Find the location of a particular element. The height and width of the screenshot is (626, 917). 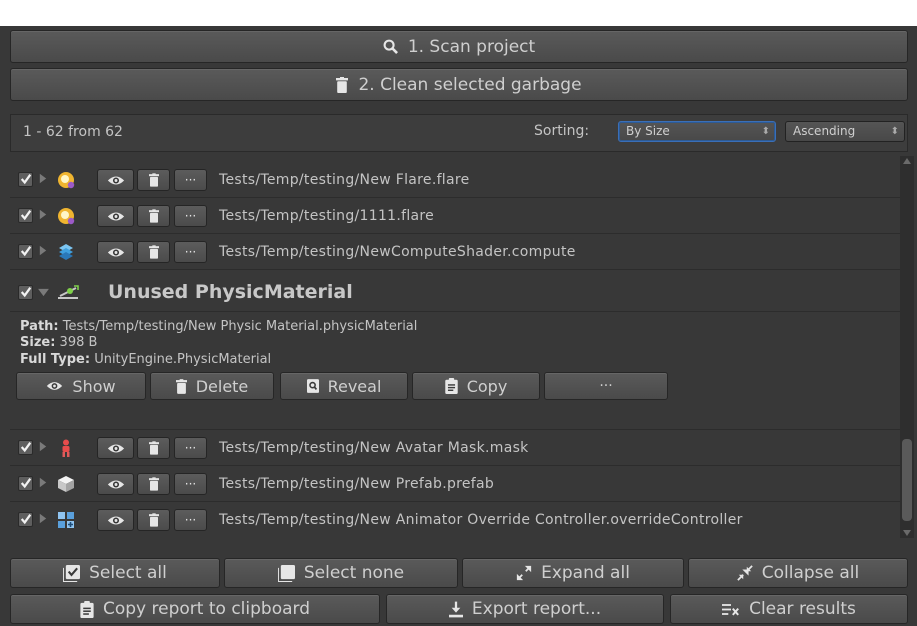

copy-report-button: Copy report to clipboard is located at coordinates (195, 609).